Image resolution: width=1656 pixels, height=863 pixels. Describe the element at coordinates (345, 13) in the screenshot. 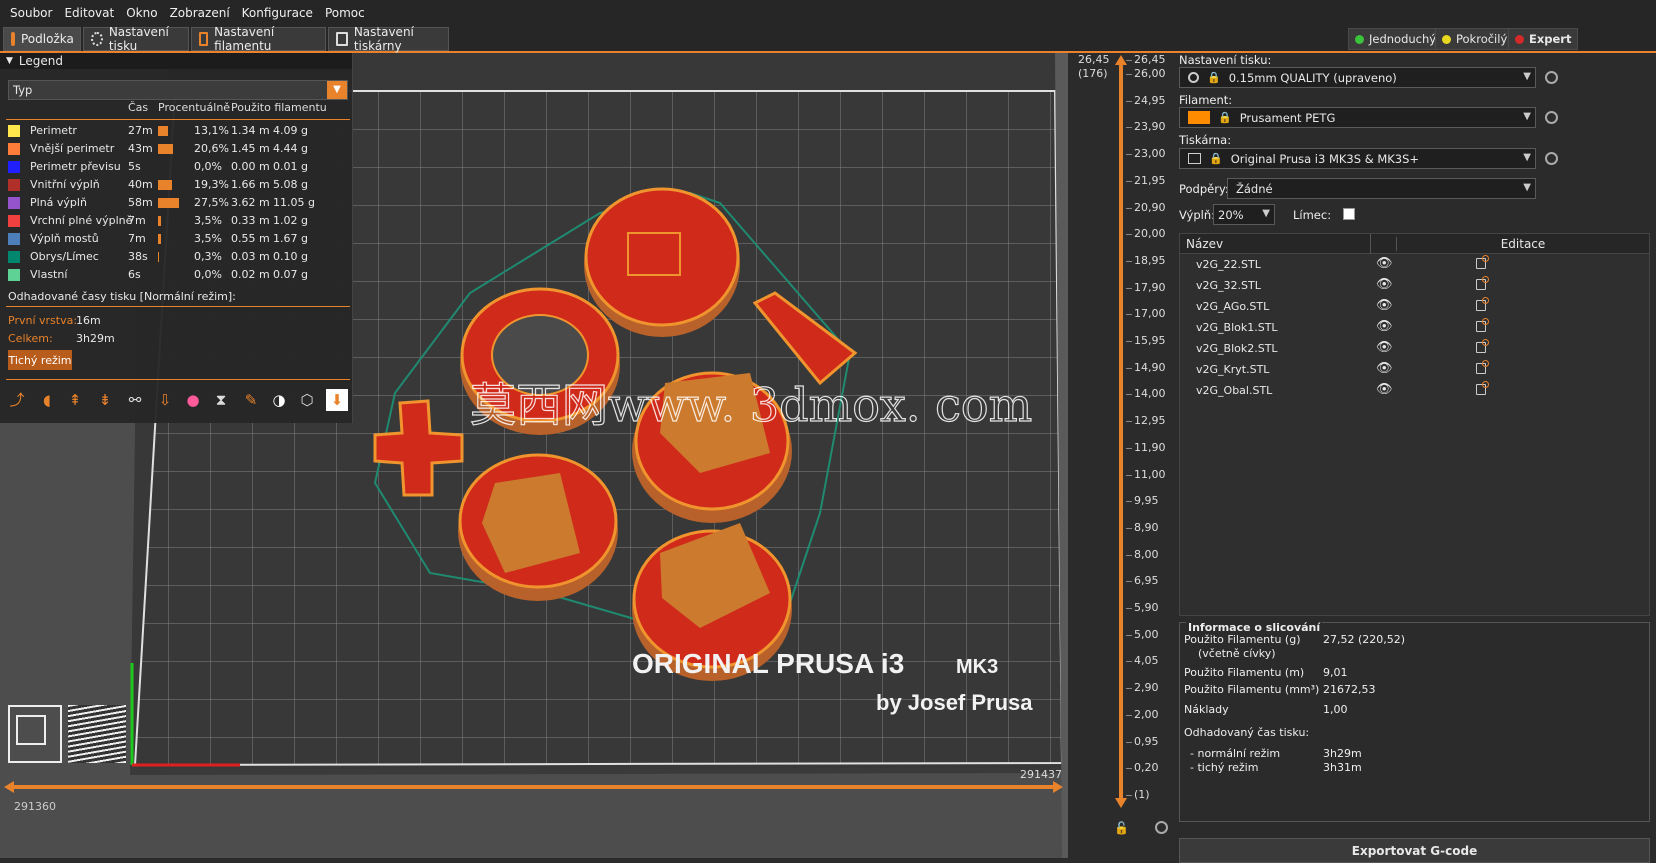

I see `menu-pomoc: Pomoc` at that location.